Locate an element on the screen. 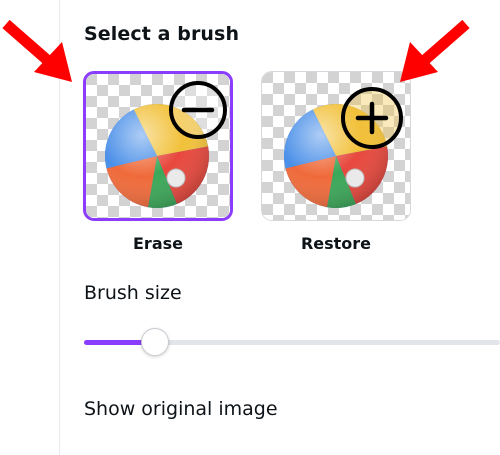 This screenshot has height=455, width=500. brush-size-label: Brush size is located at coordinates (133, 293).